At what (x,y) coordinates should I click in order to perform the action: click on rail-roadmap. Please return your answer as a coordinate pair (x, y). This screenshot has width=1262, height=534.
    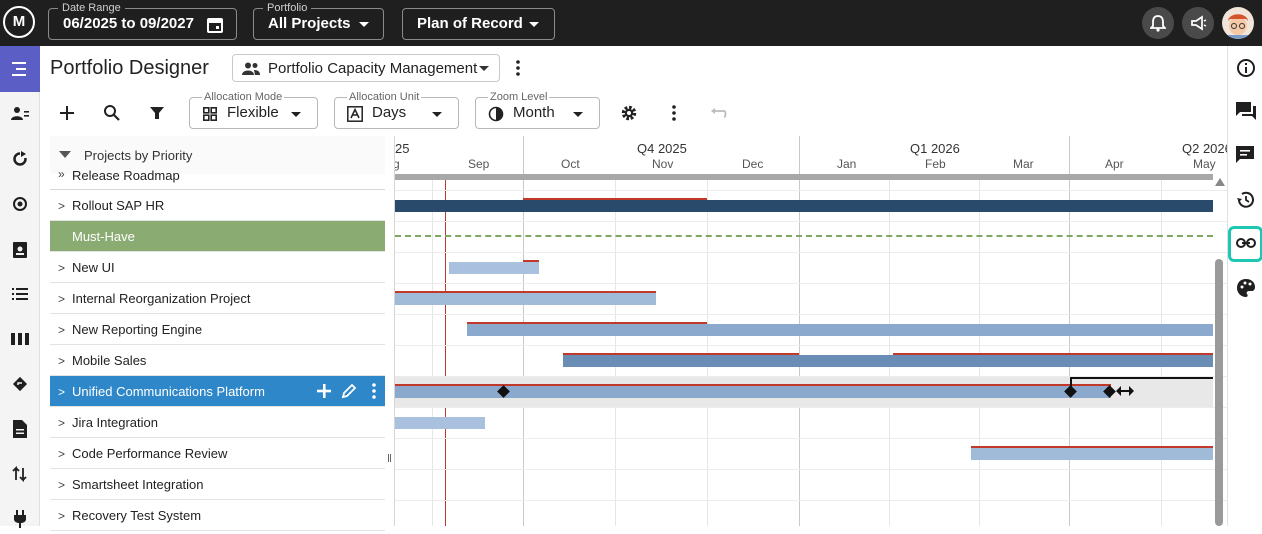
    Looking at the image, I should click on (20, 384).